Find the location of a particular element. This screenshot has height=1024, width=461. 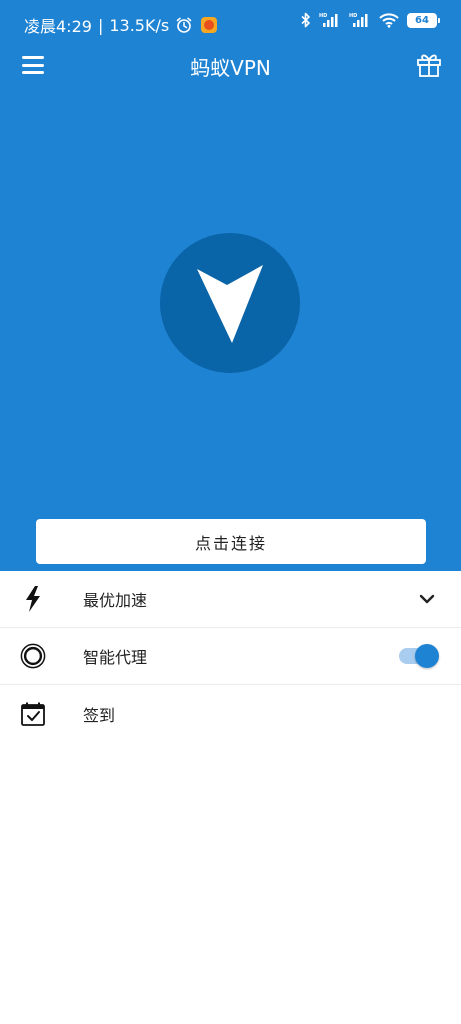

status-left: 凌晨4:29 | 13.5K/s is located at coordinates (121, 25).